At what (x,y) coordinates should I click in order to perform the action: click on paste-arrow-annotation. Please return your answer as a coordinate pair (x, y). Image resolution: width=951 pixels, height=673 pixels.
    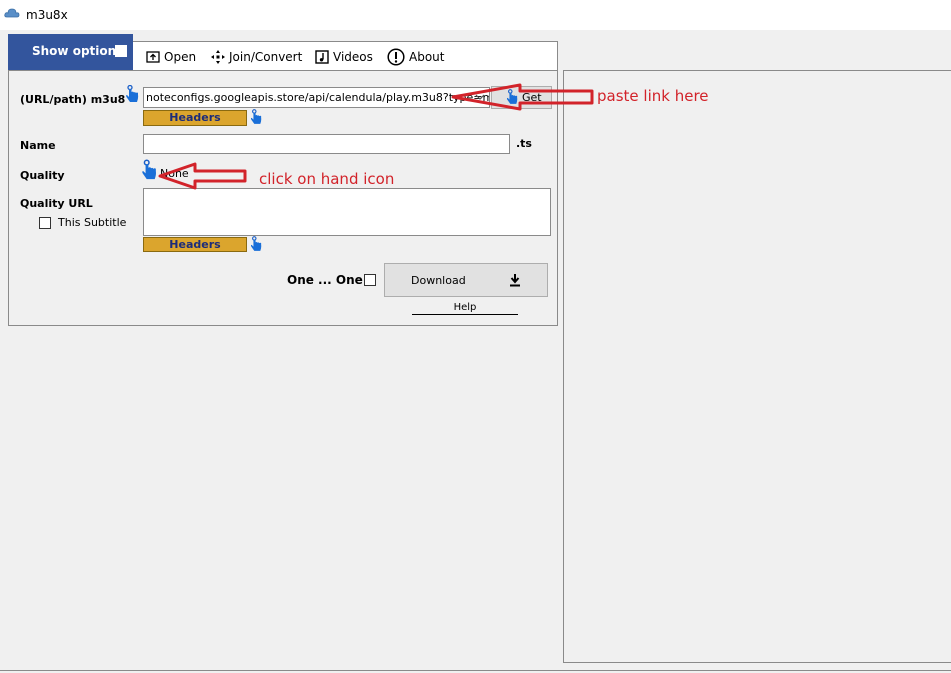
    Looking at the image, I should click on (522, 97).